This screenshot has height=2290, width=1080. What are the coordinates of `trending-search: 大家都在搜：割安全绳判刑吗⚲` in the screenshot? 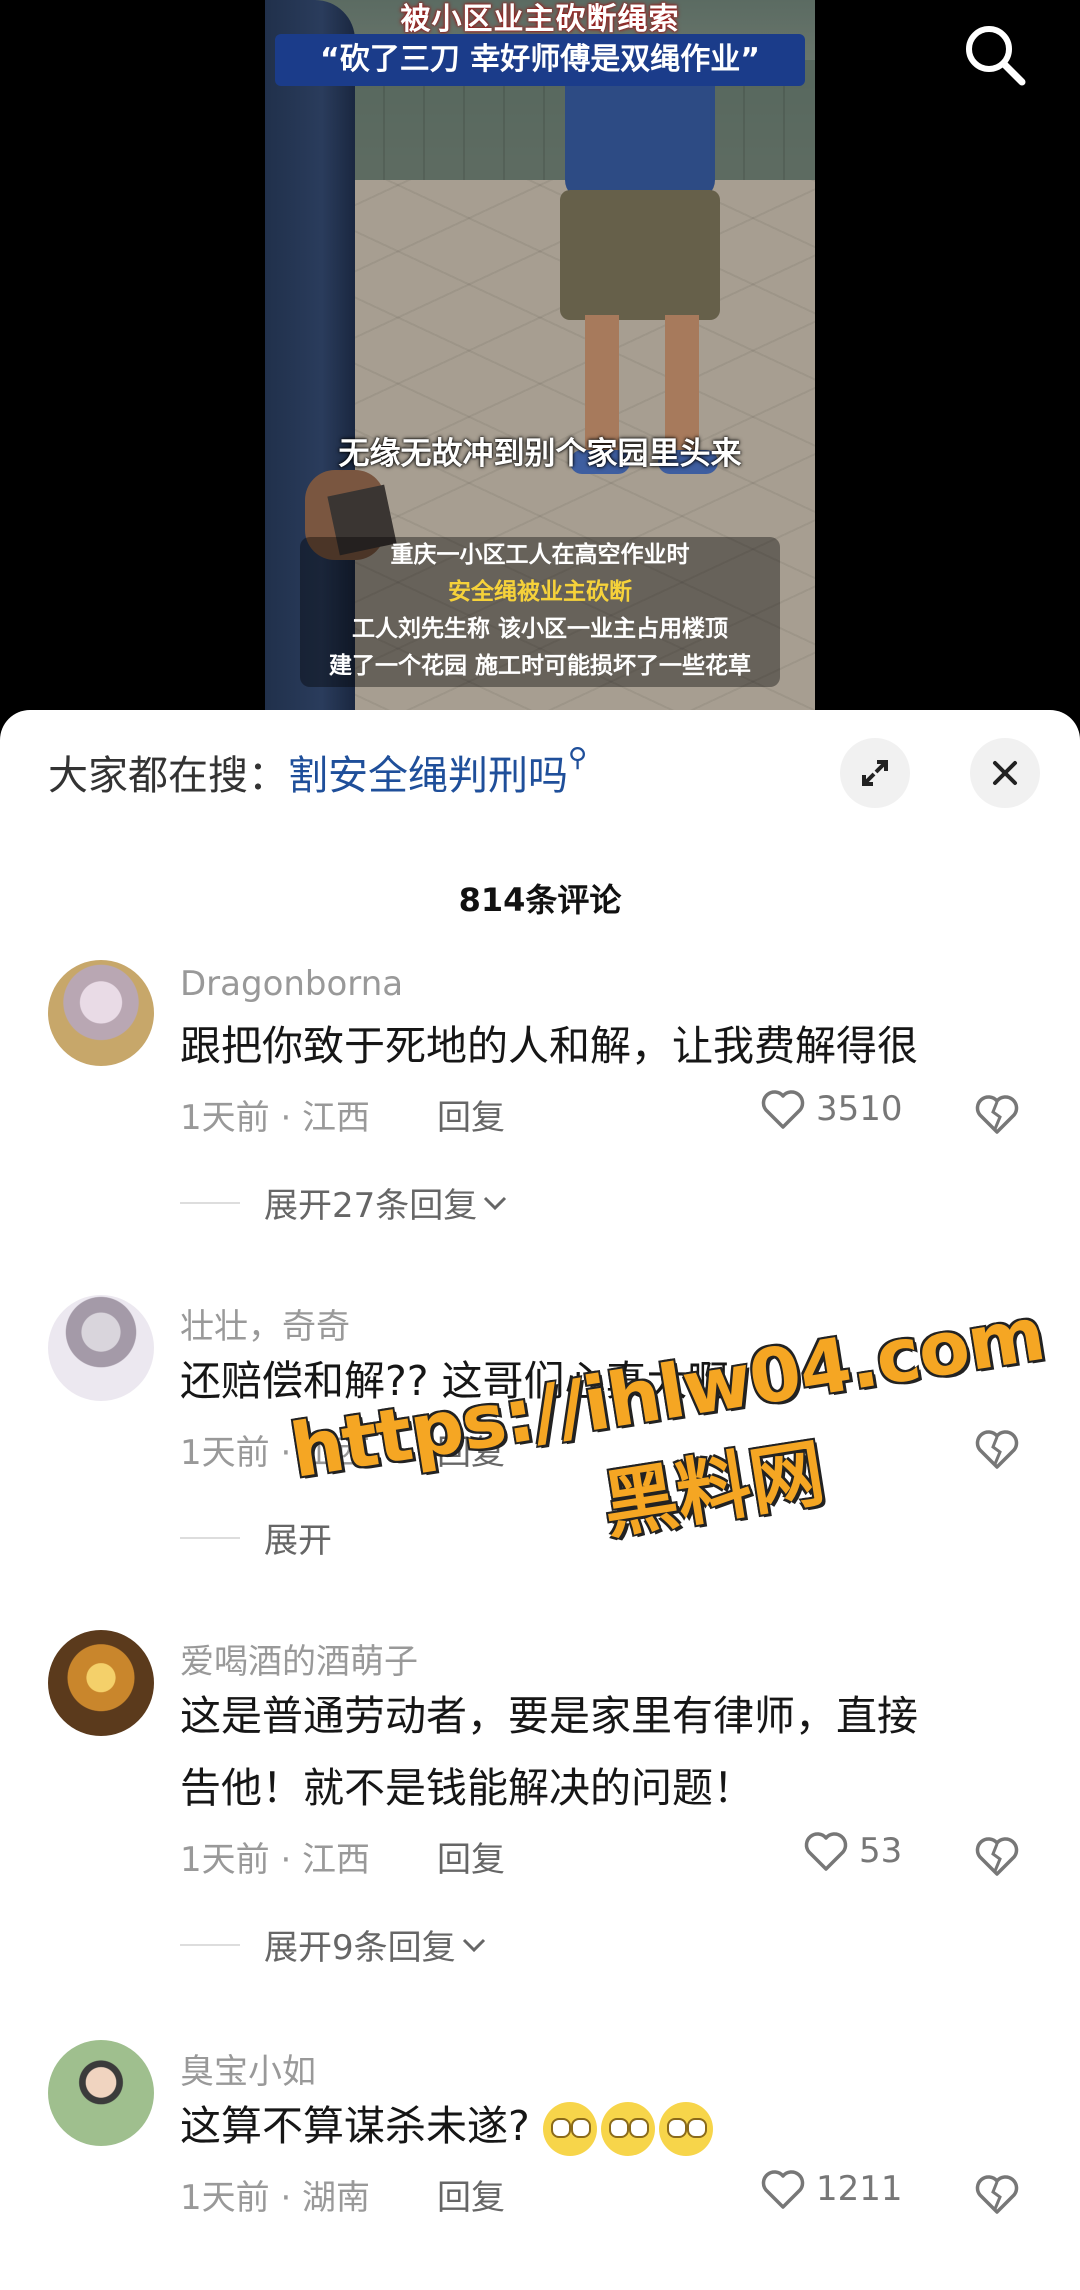 It's located at (317, 772).